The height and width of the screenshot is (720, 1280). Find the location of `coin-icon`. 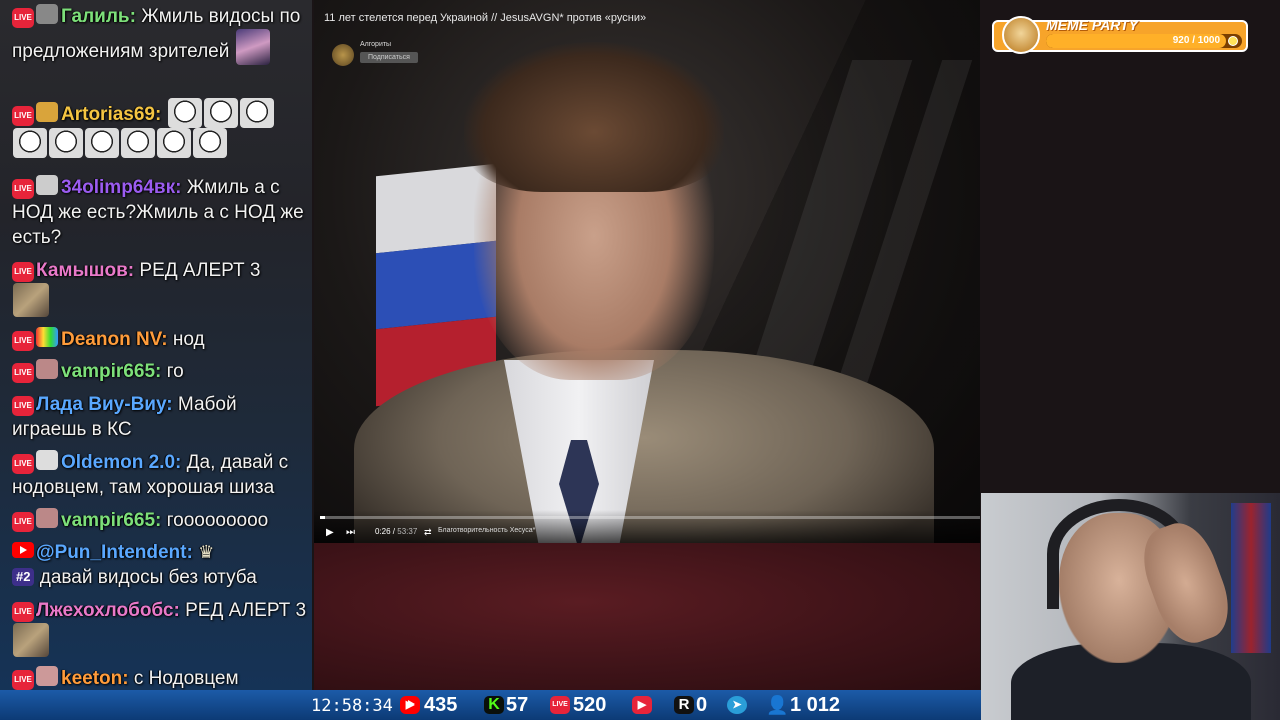

coin-icon is located at coordinates (1233, 41).